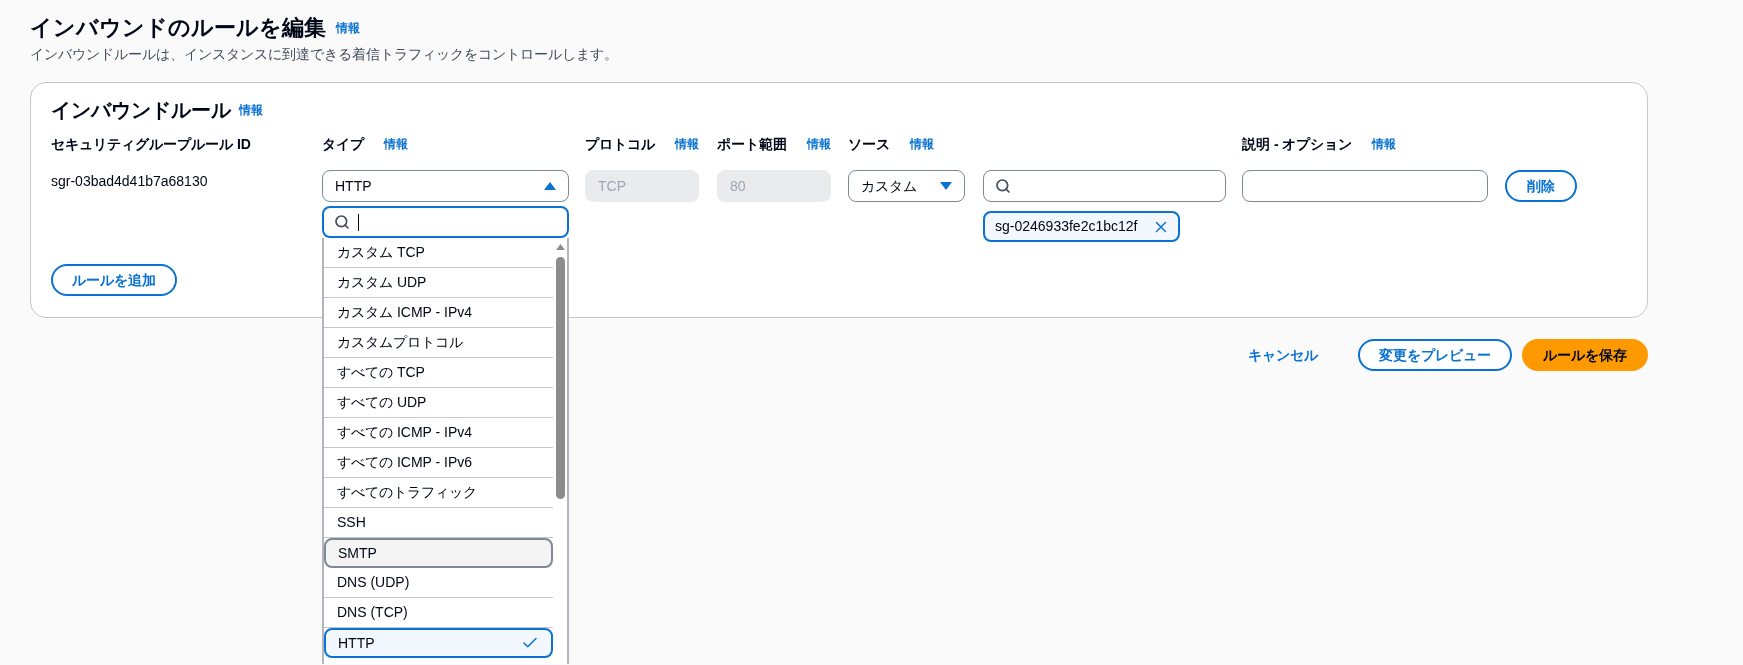 The height and width of the screenshot is (665, 1743). I want to click on page-description: インバウンドルールは、インスタンスに到達できる着信トラフィックをコントロールします。, so click(324, 54).